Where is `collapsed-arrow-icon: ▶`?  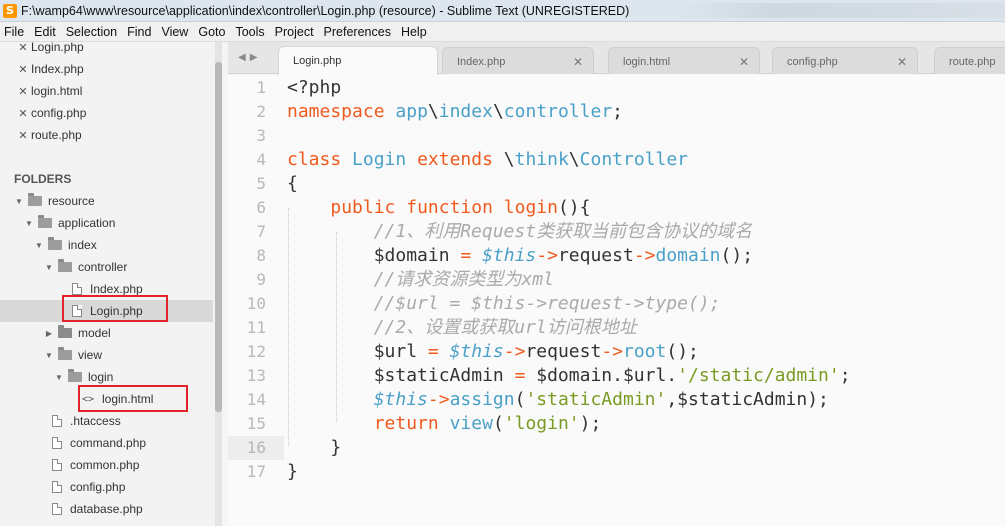
collapsed-arrow-icon: ▶ is located at coordinates (49, 333).